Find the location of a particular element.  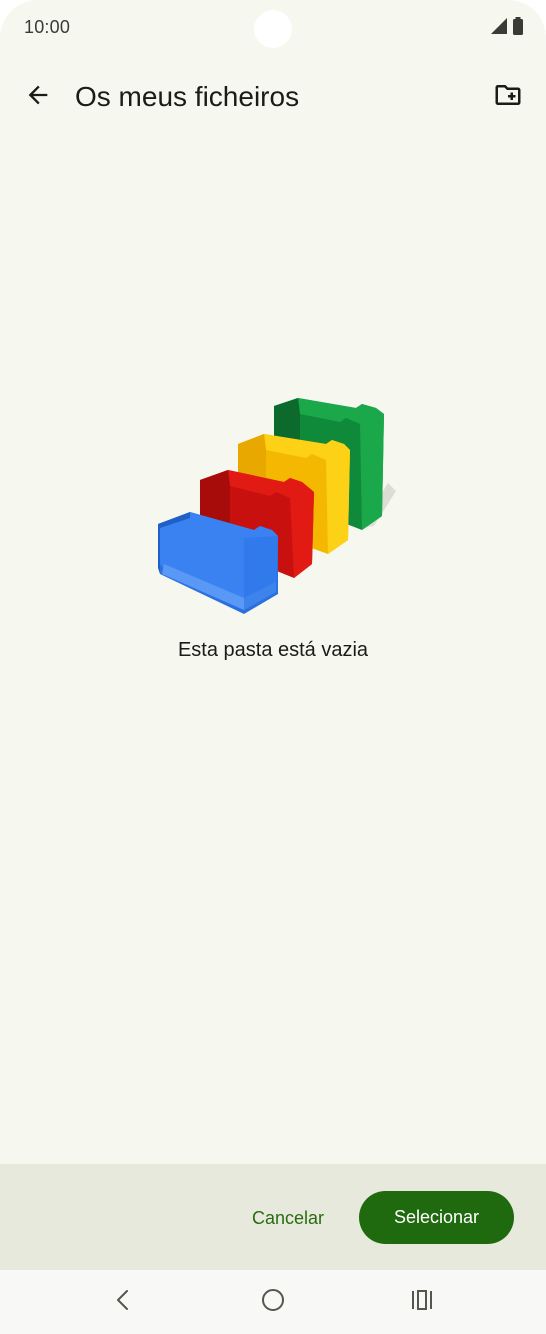

nav-back-icon is located at coordinates (123, 1302).